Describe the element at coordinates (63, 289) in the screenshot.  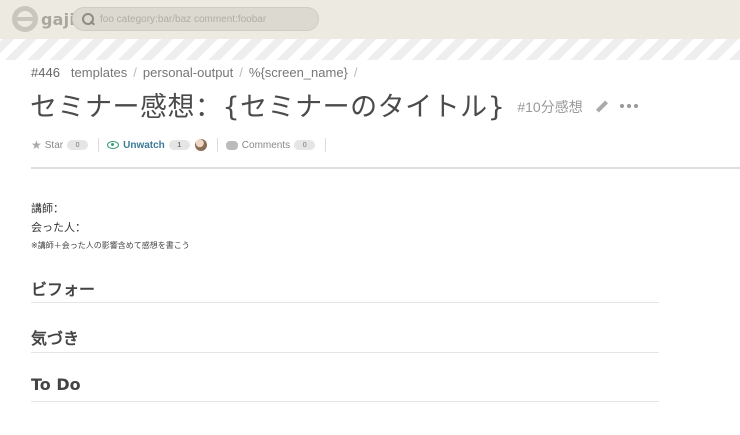
I see `section-heading-before: ビフォー` at that location.